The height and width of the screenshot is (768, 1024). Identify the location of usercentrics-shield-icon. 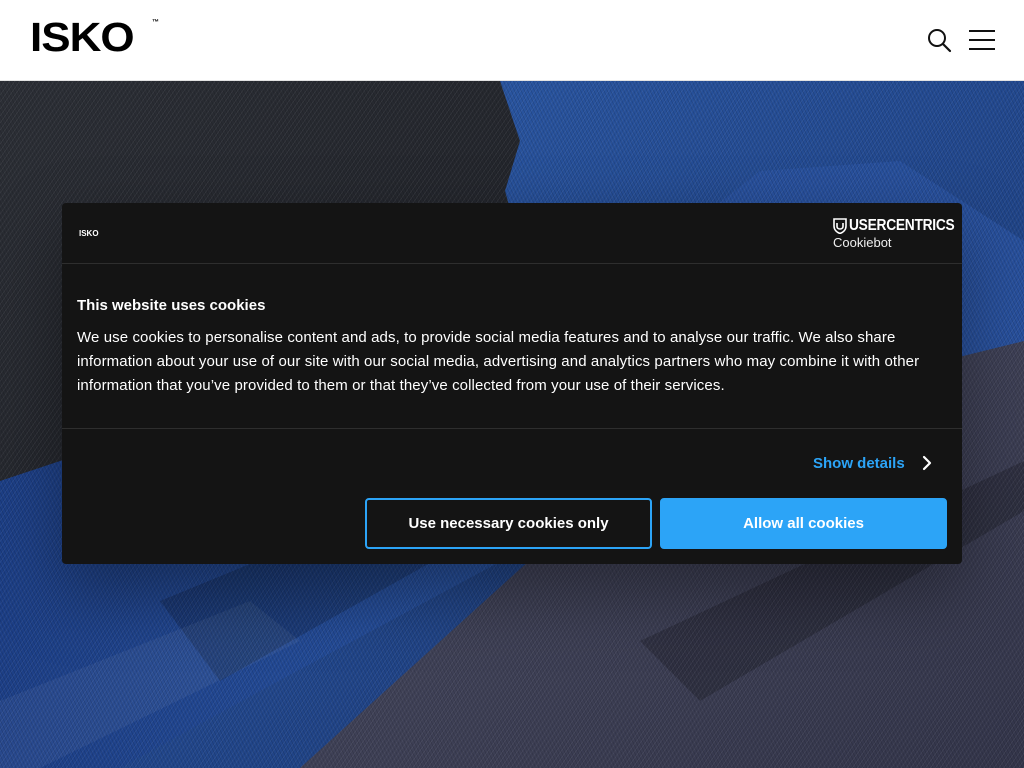
(840, 226).